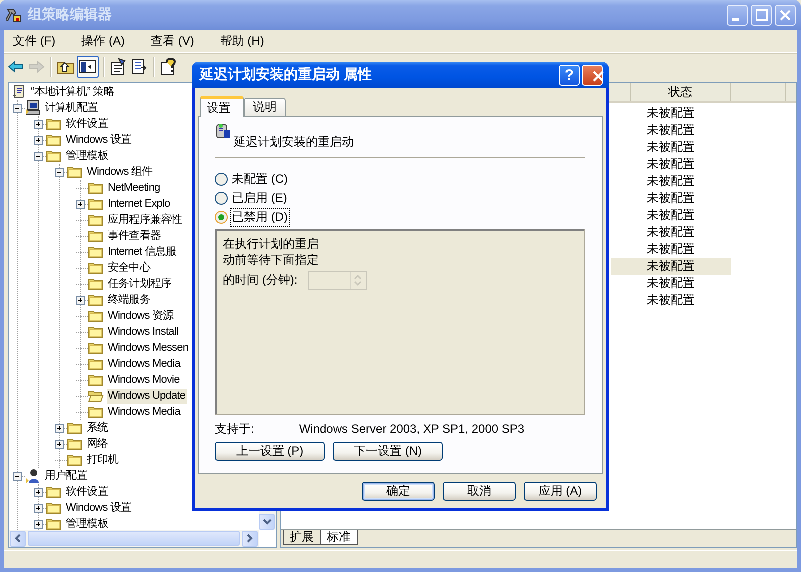 Image resolution: width=801 pixels, height=572 pixels. I want to click on tree-item: Windows Install, so click(143, 332).